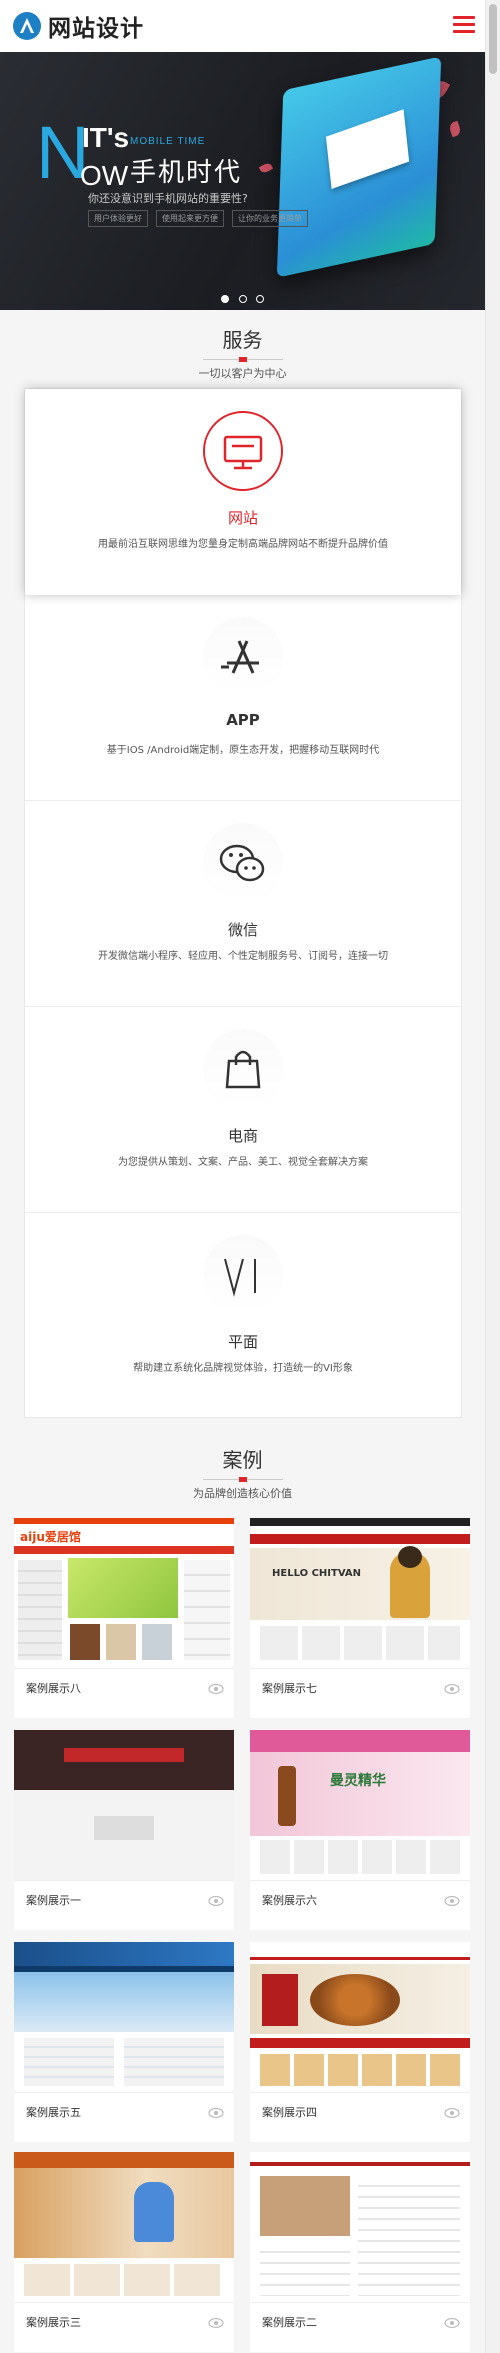  I want to click on slider-dots, so click(242, 297).